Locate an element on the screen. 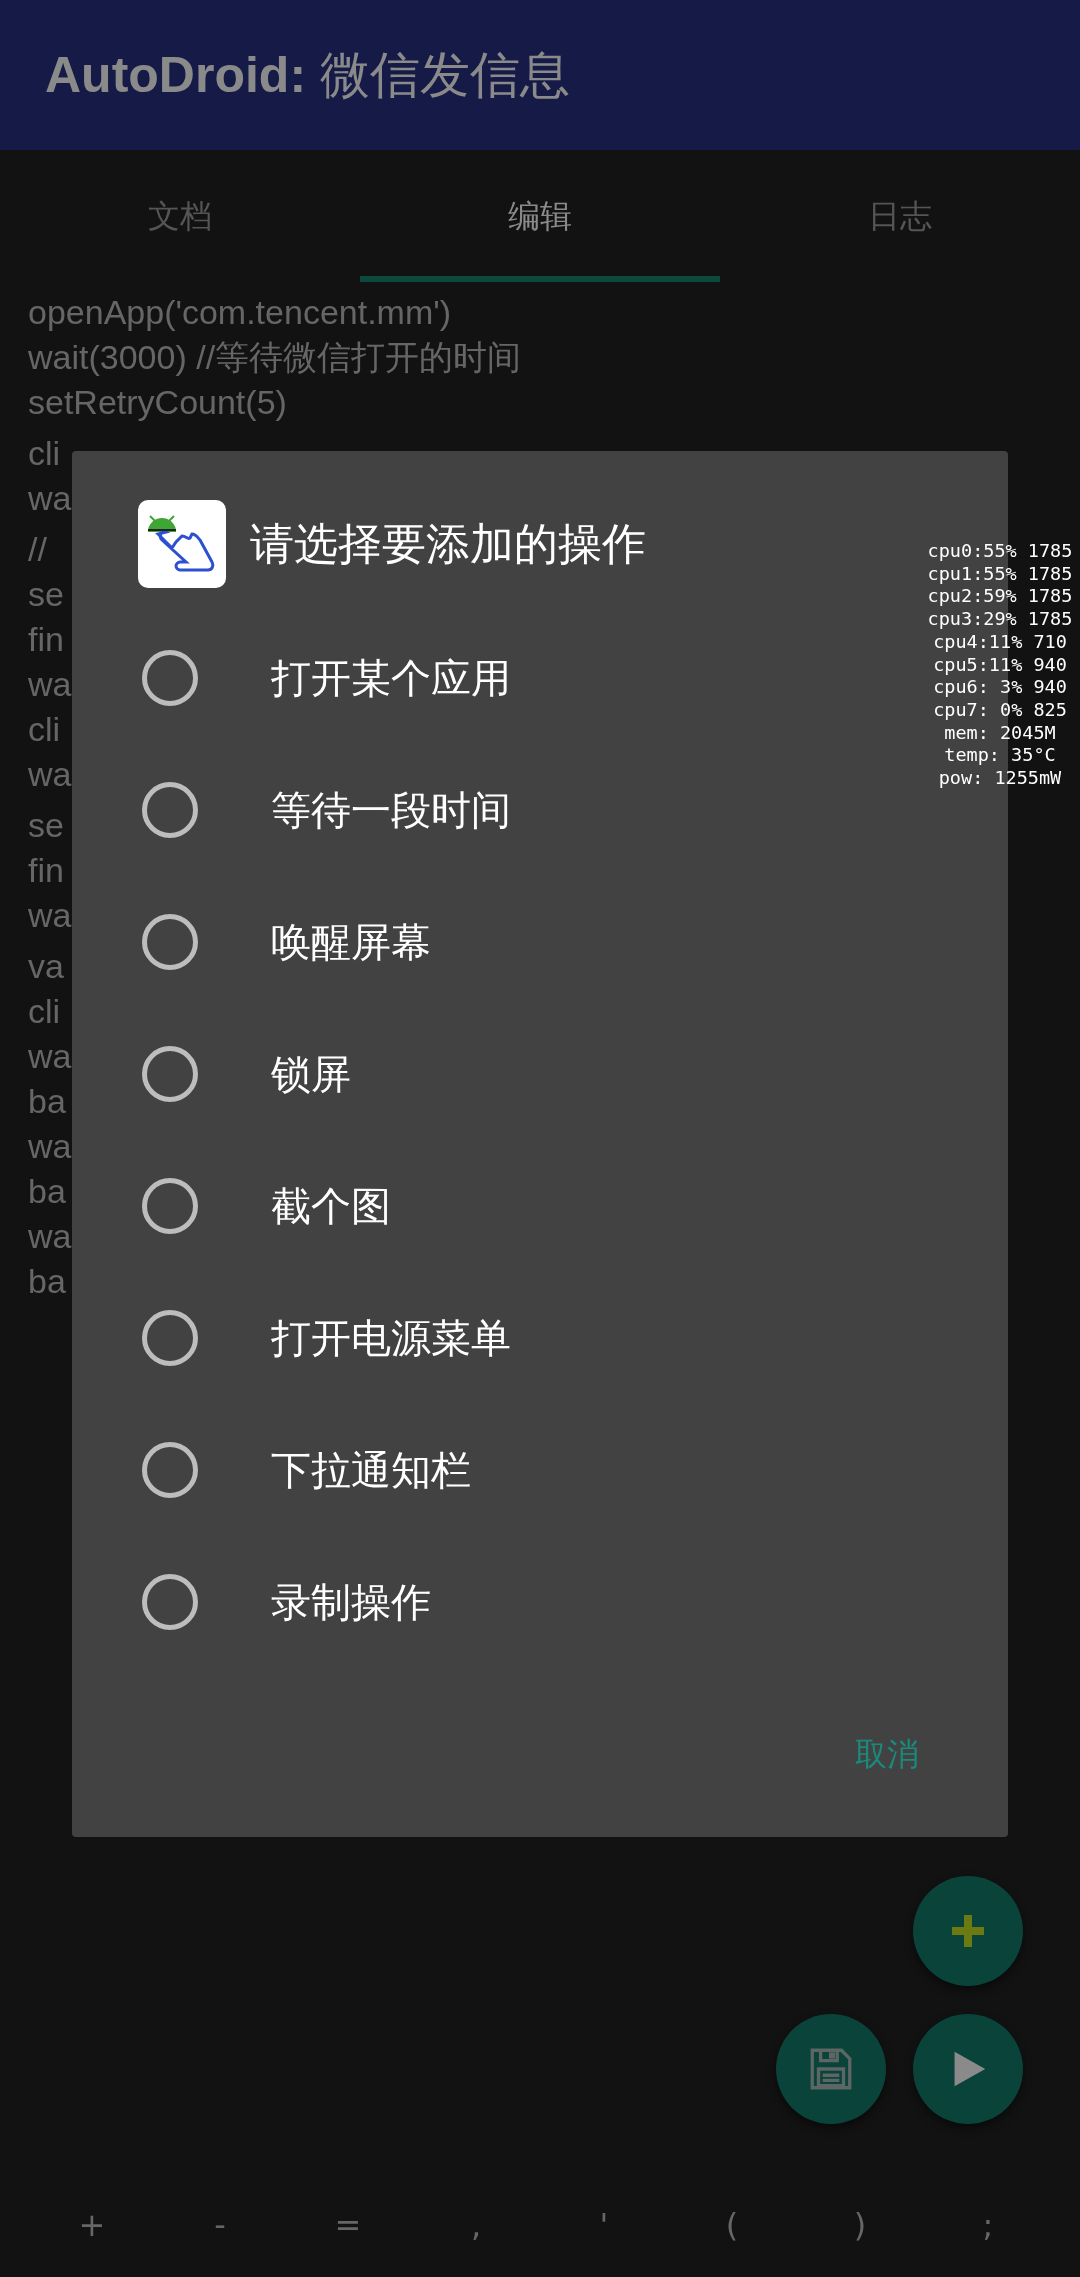 The image size is (1080, 2277). option-label: 锁屏 is located at coordinates (311, 1074).